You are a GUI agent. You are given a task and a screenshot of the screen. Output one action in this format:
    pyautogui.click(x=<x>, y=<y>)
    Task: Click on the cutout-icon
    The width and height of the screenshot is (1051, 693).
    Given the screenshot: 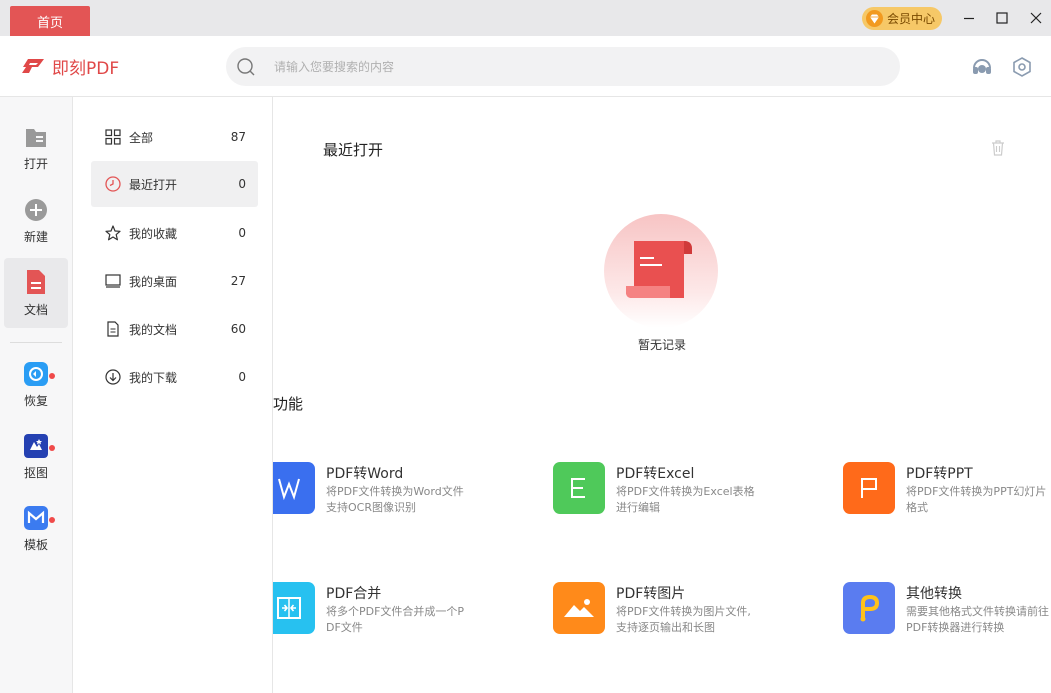 What is the action you would take?
    pyautogui.click(x=36, y=445)
    